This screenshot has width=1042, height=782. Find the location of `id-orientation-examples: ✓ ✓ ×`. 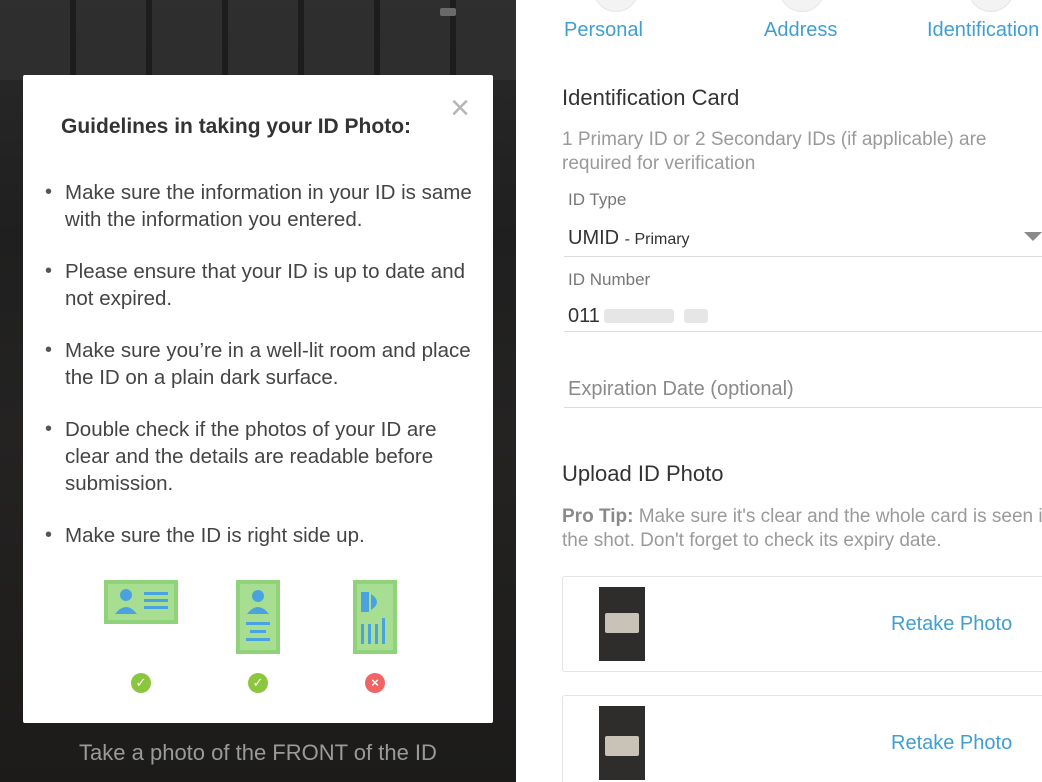

id-orientation-examples: ✓ ✓ × is located at coordinates (258, 640).